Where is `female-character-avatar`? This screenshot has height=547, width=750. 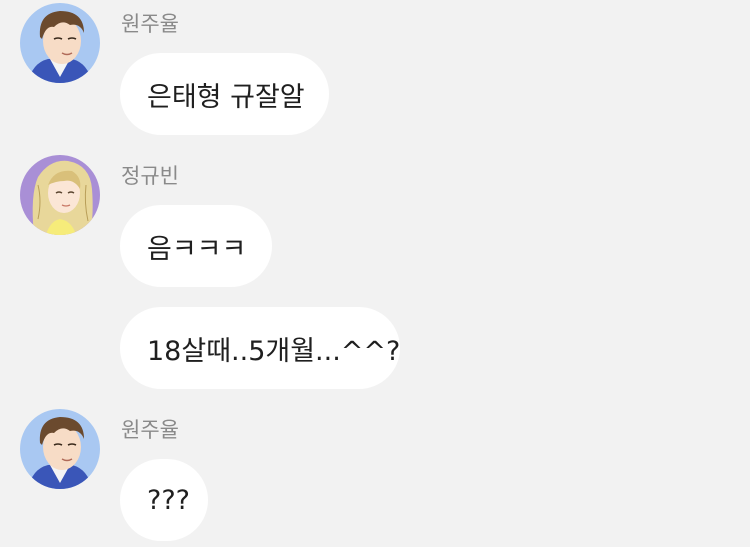
female-character-avatar is located at coordinates (60, 195).